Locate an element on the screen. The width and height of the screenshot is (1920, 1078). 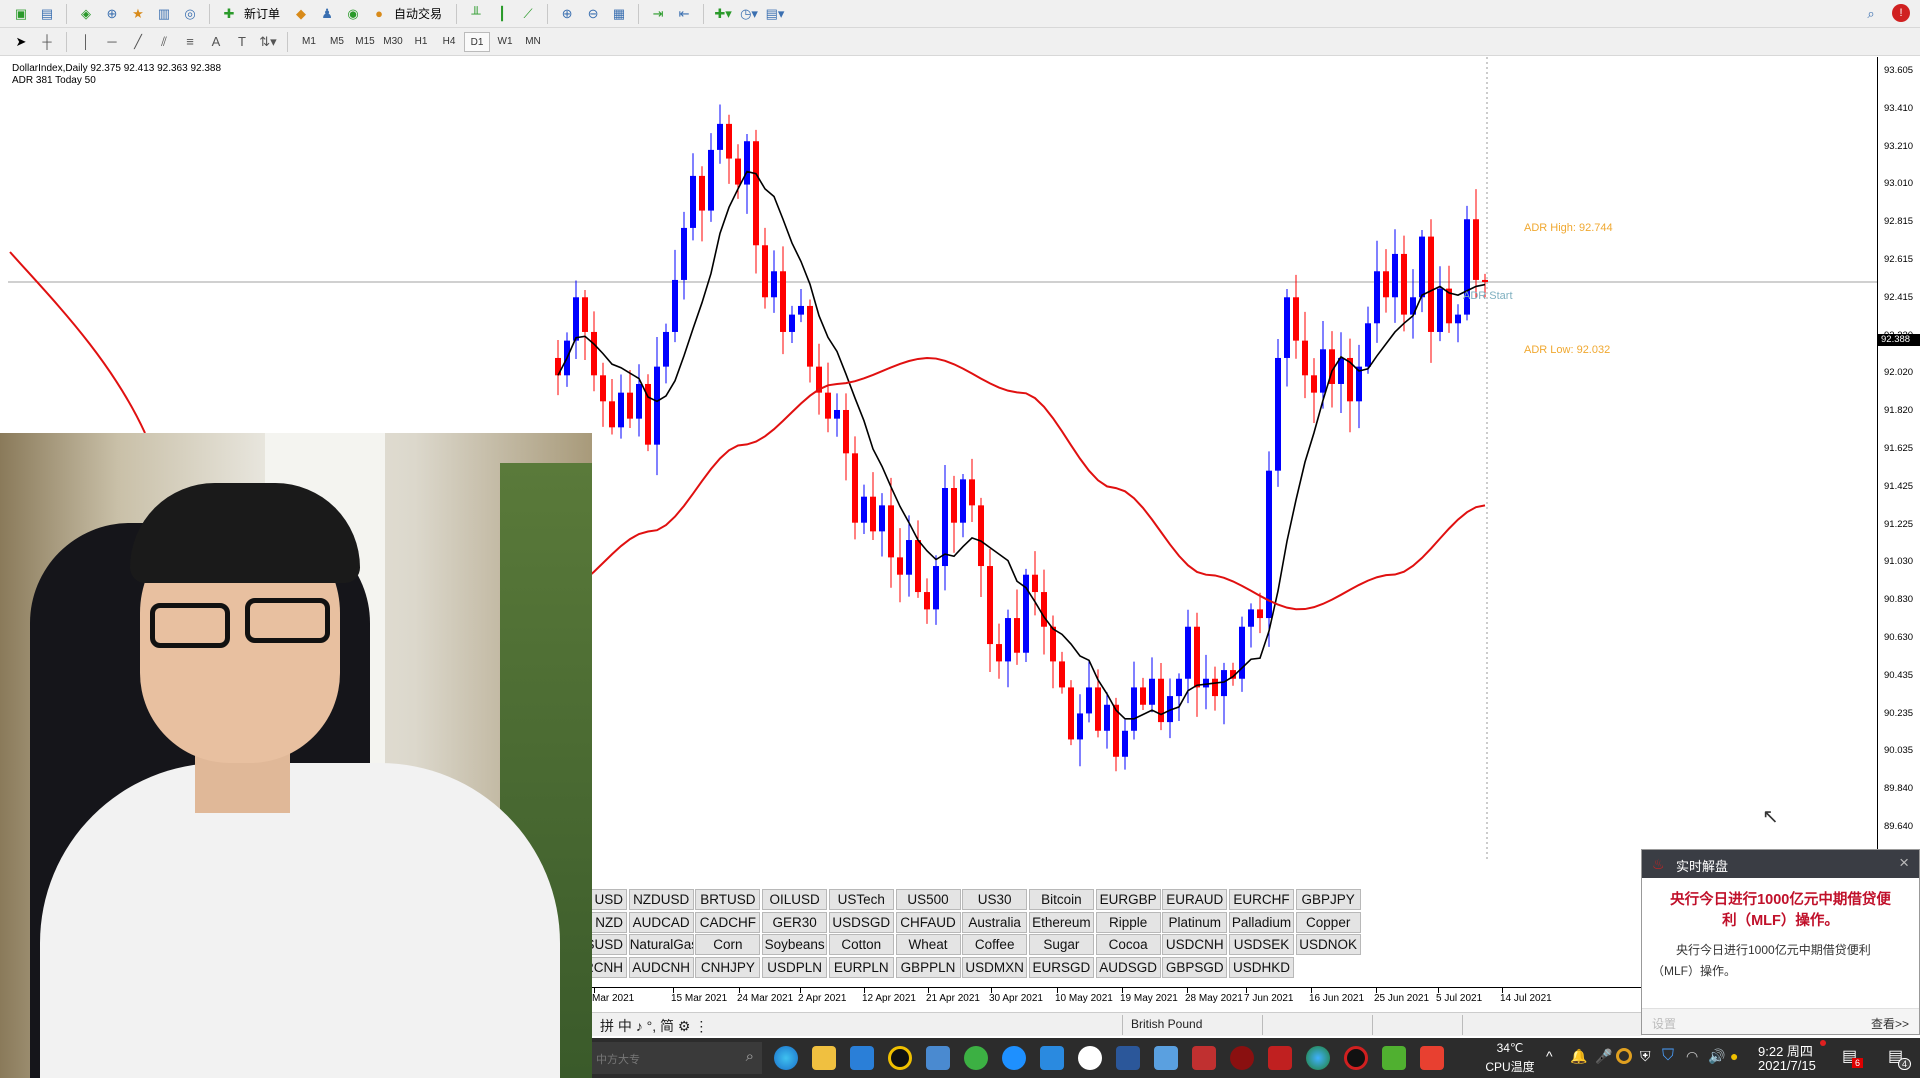
indicators-icon: ✚▾ is located at coordinates (723, 14).